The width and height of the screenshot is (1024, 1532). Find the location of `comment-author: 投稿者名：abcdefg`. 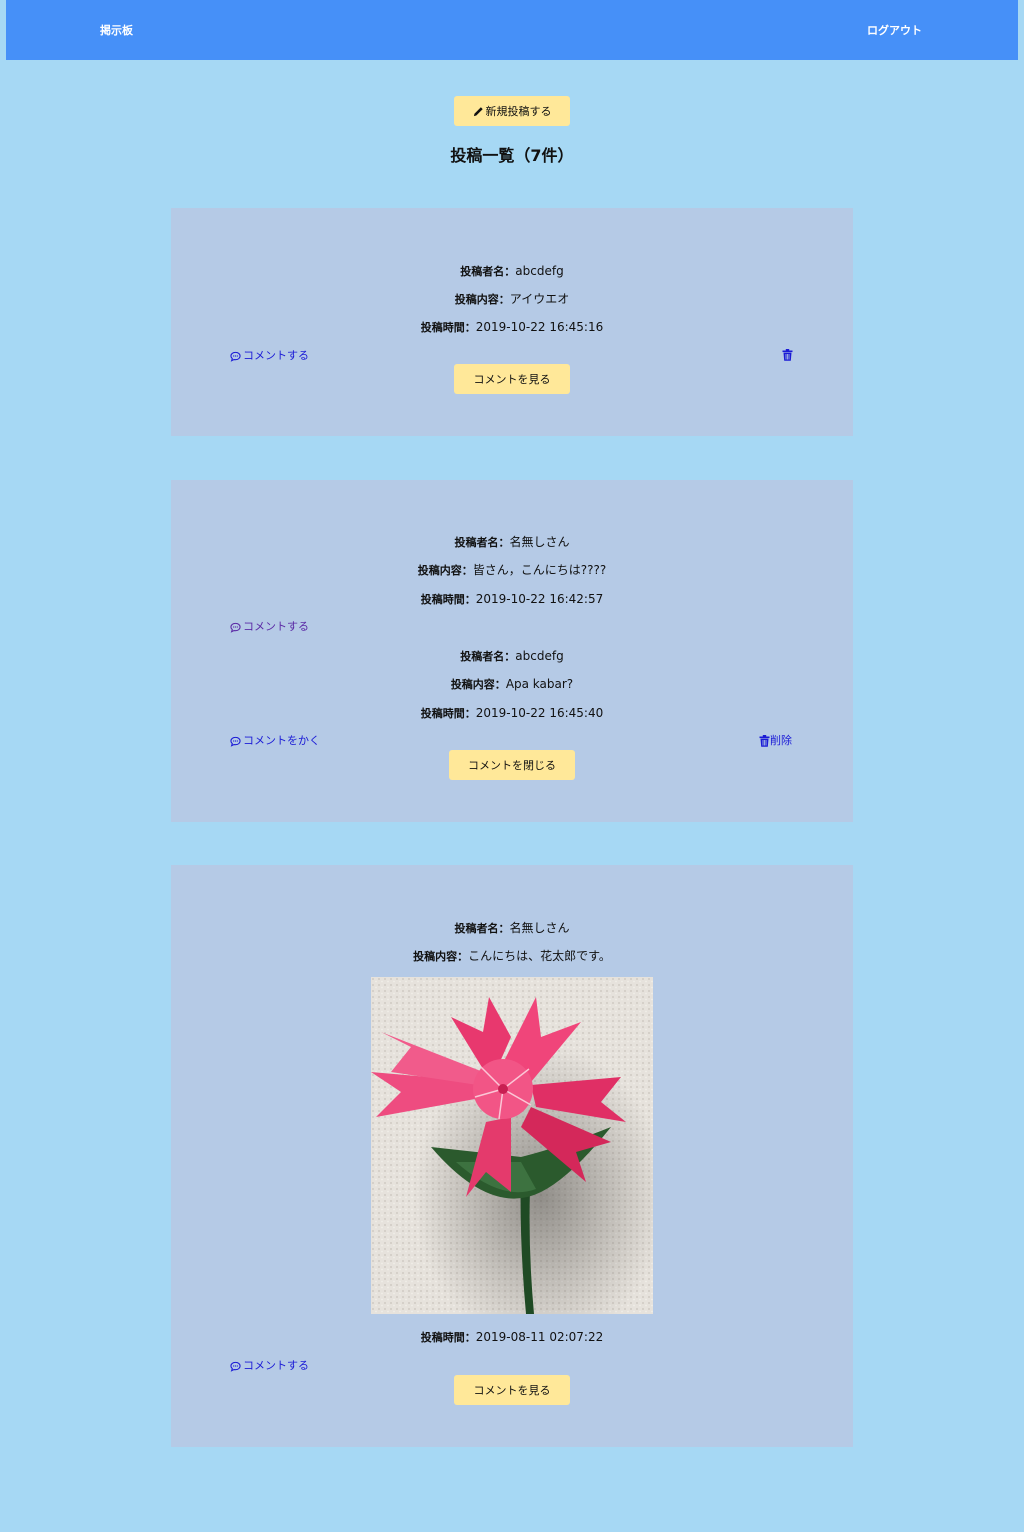

comment-author: 投稿者名：abcdefg is located at coordinates (512, 656).